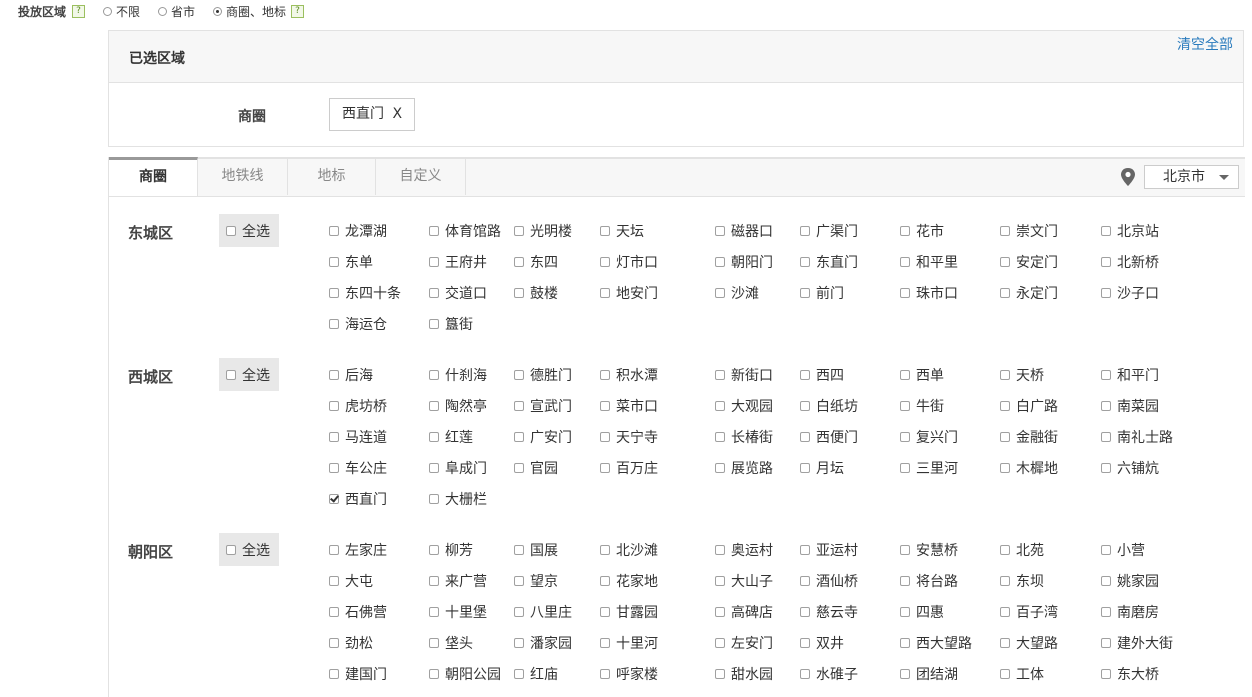 The image size is (1252, 697). What do you see at coordinates (744, 375) in the screenshot?
I see `area-checkbox-item: 新街口` at bounding box center [744, 375].